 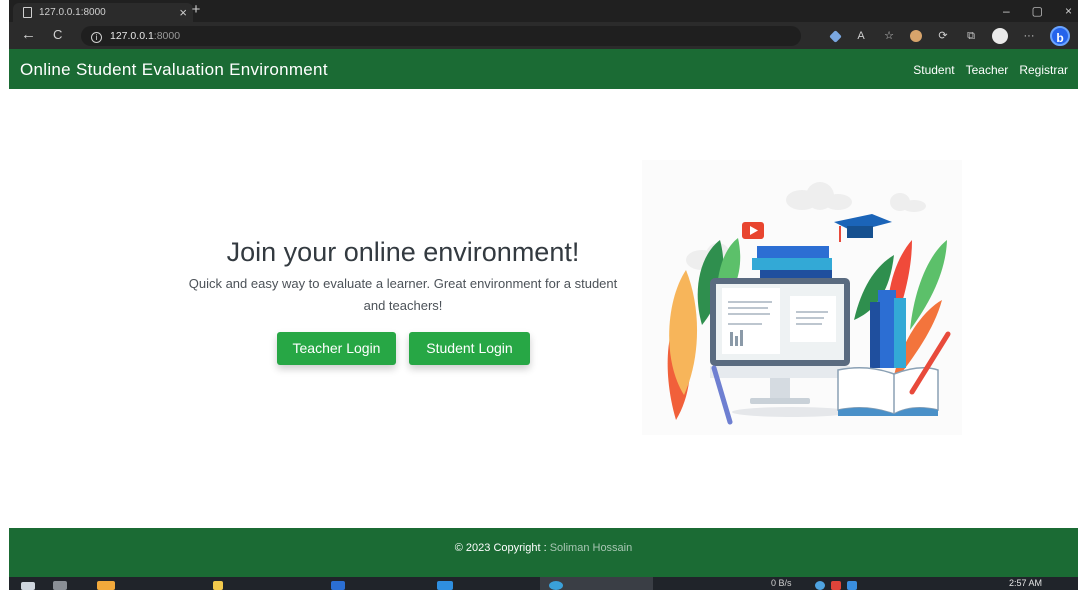 What do you see at coordinates (1043, 70) in the screenshot?
I see `nav-link-registrar: Registrar` at bounding box center [1043, 70].